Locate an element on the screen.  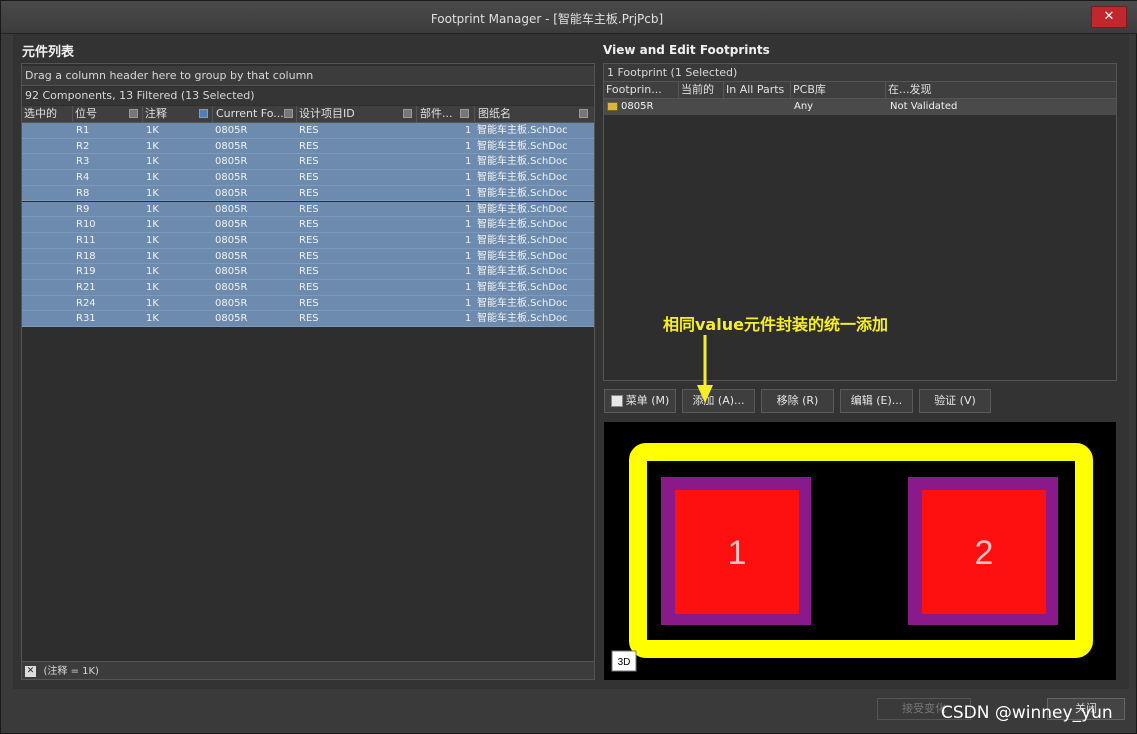
cell-designator: R11 is located at coordinates (86, 240).